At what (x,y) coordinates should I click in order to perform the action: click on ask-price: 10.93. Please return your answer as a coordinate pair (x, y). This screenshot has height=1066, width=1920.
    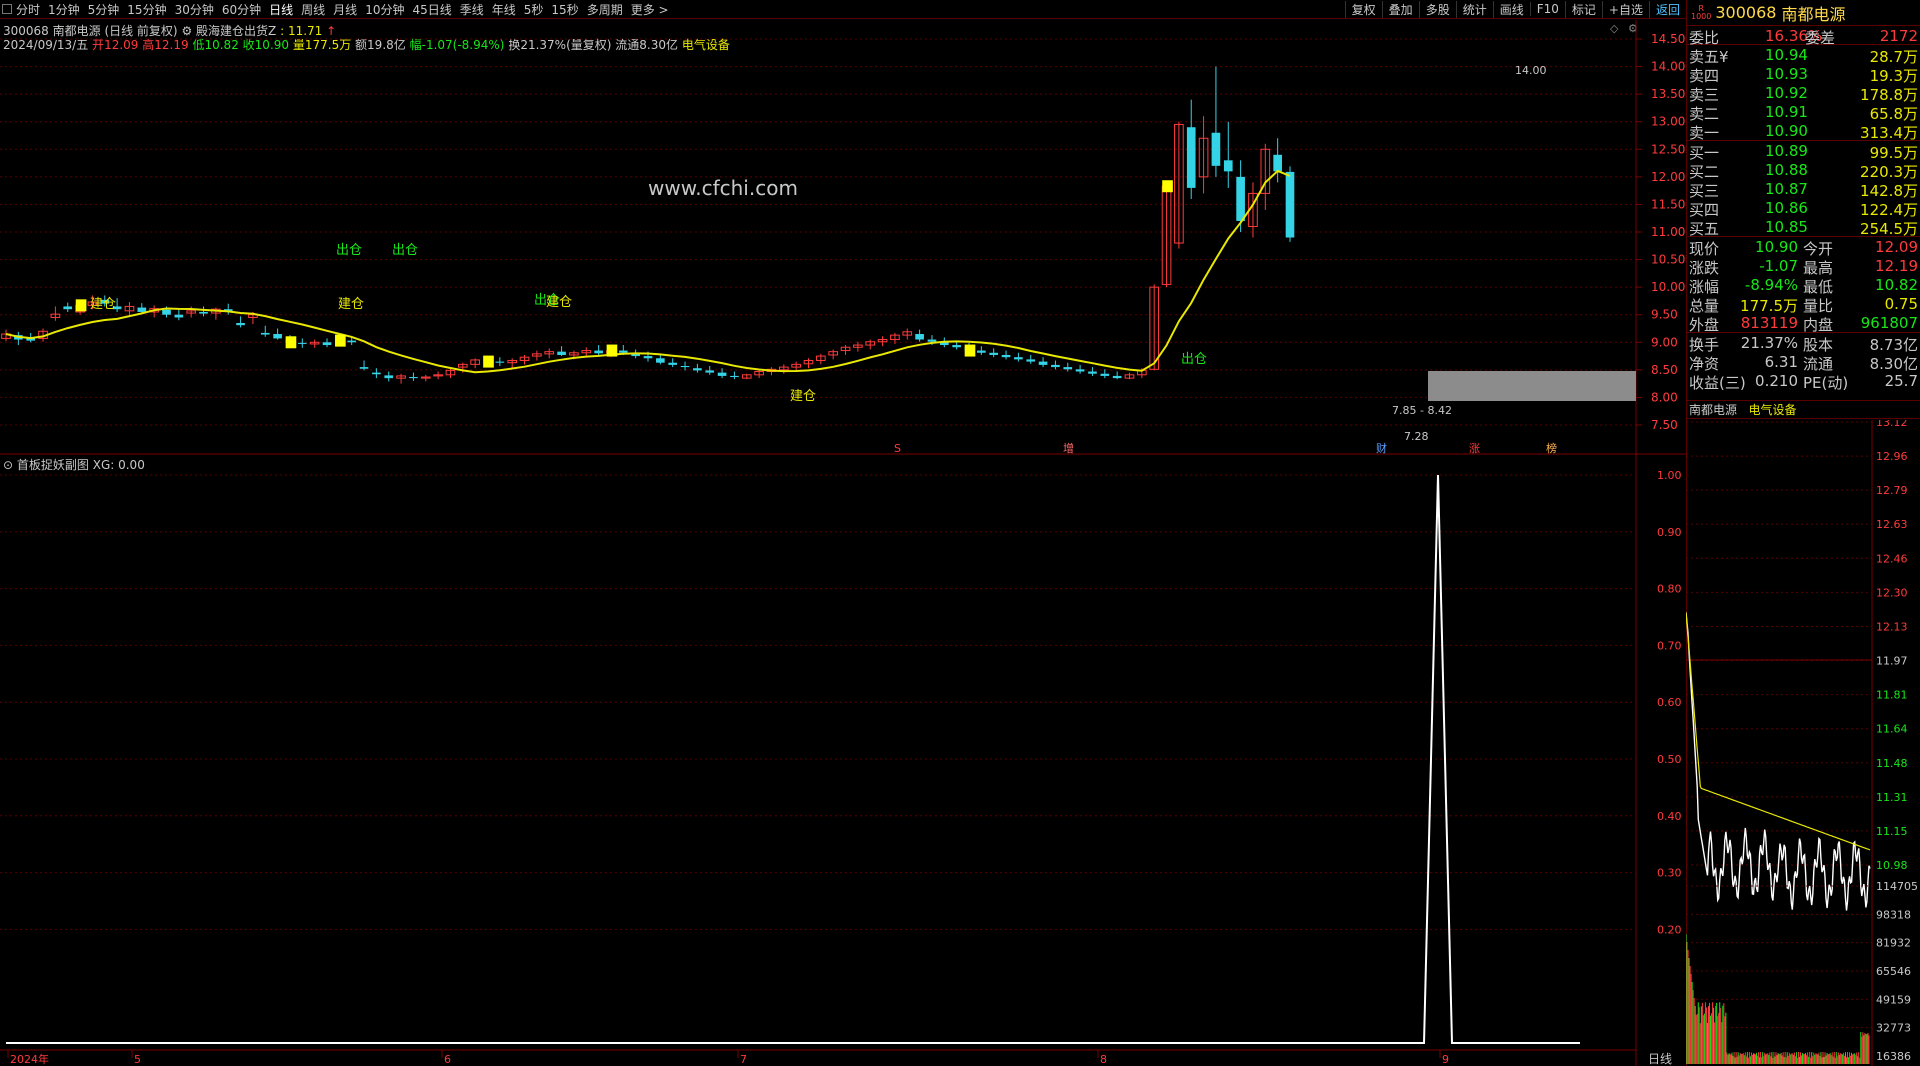
    Looking at the image, I should click on (1786, 74).